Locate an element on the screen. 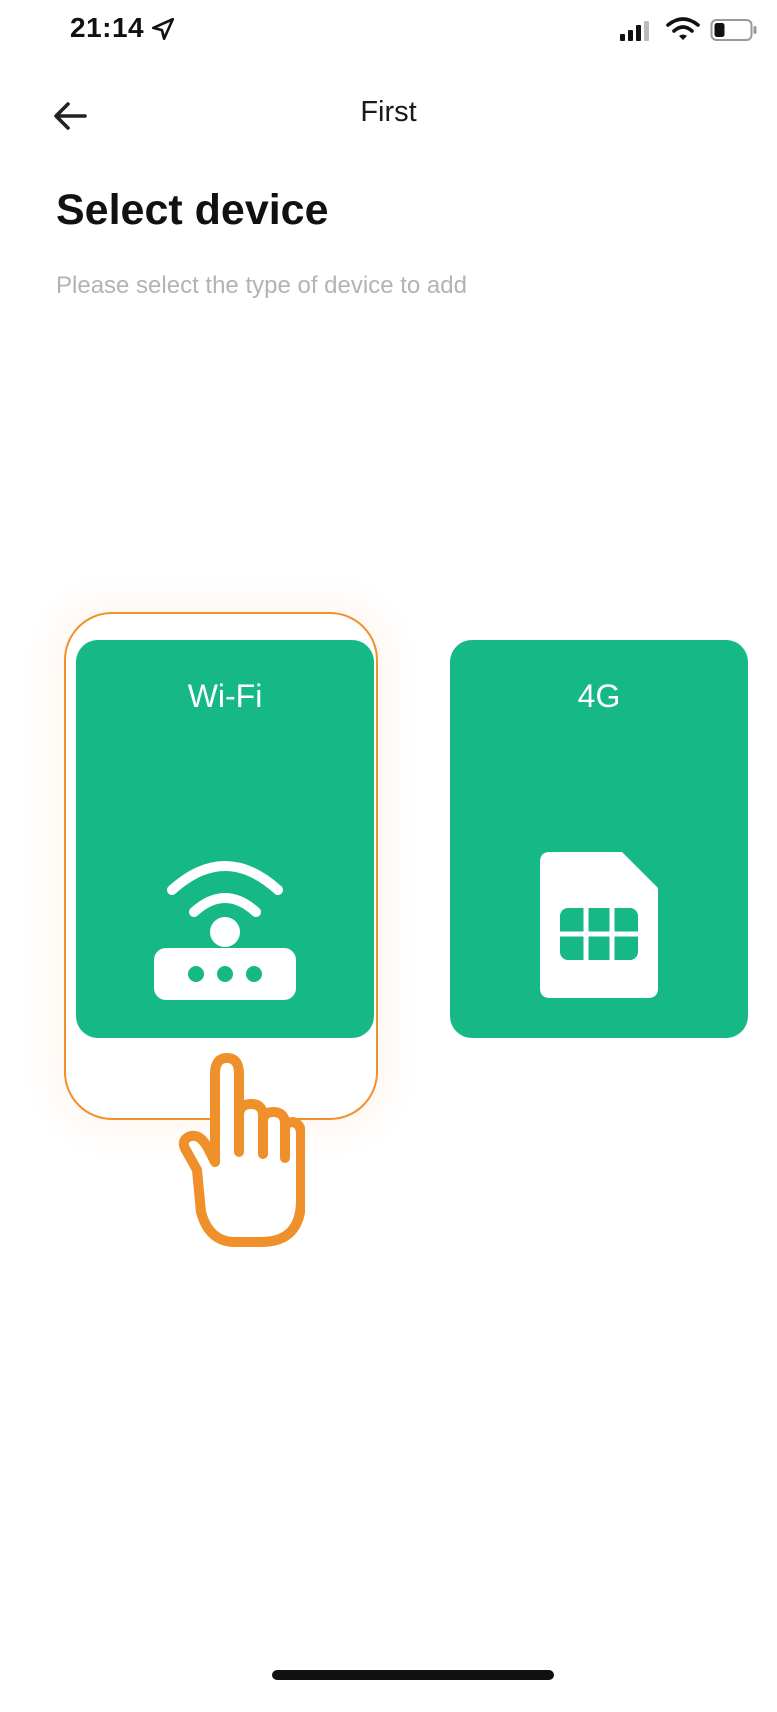 Image resolution: width=777 pixels, height=1712 pixels. status-bar: 21:14 is located at coordinates (388, 32).